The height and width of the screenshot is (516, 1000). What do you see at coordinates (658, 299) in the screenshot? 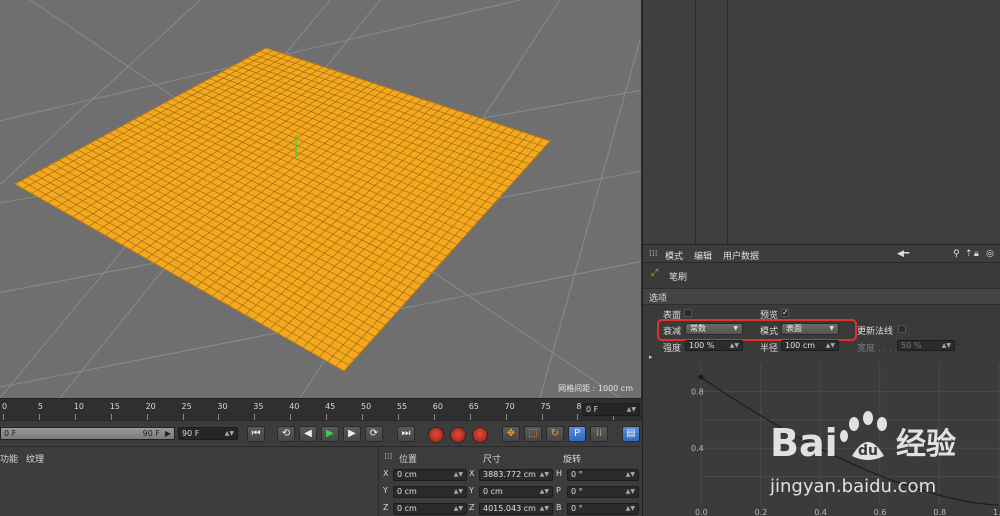
I see `options-section-label: 选项` at bounding box center [658, 299].